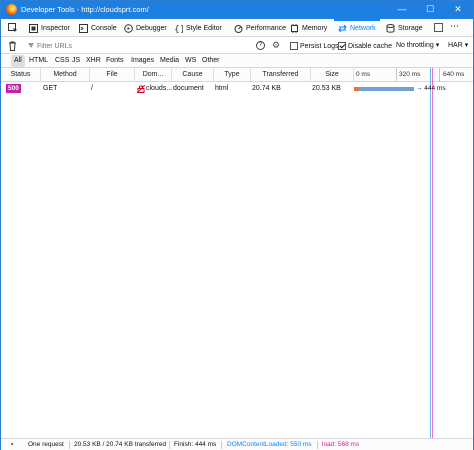  Describe the element at coordinates (195, 444) in the screenshot. I see `finish-time: Finish: 444 ms` at that location.